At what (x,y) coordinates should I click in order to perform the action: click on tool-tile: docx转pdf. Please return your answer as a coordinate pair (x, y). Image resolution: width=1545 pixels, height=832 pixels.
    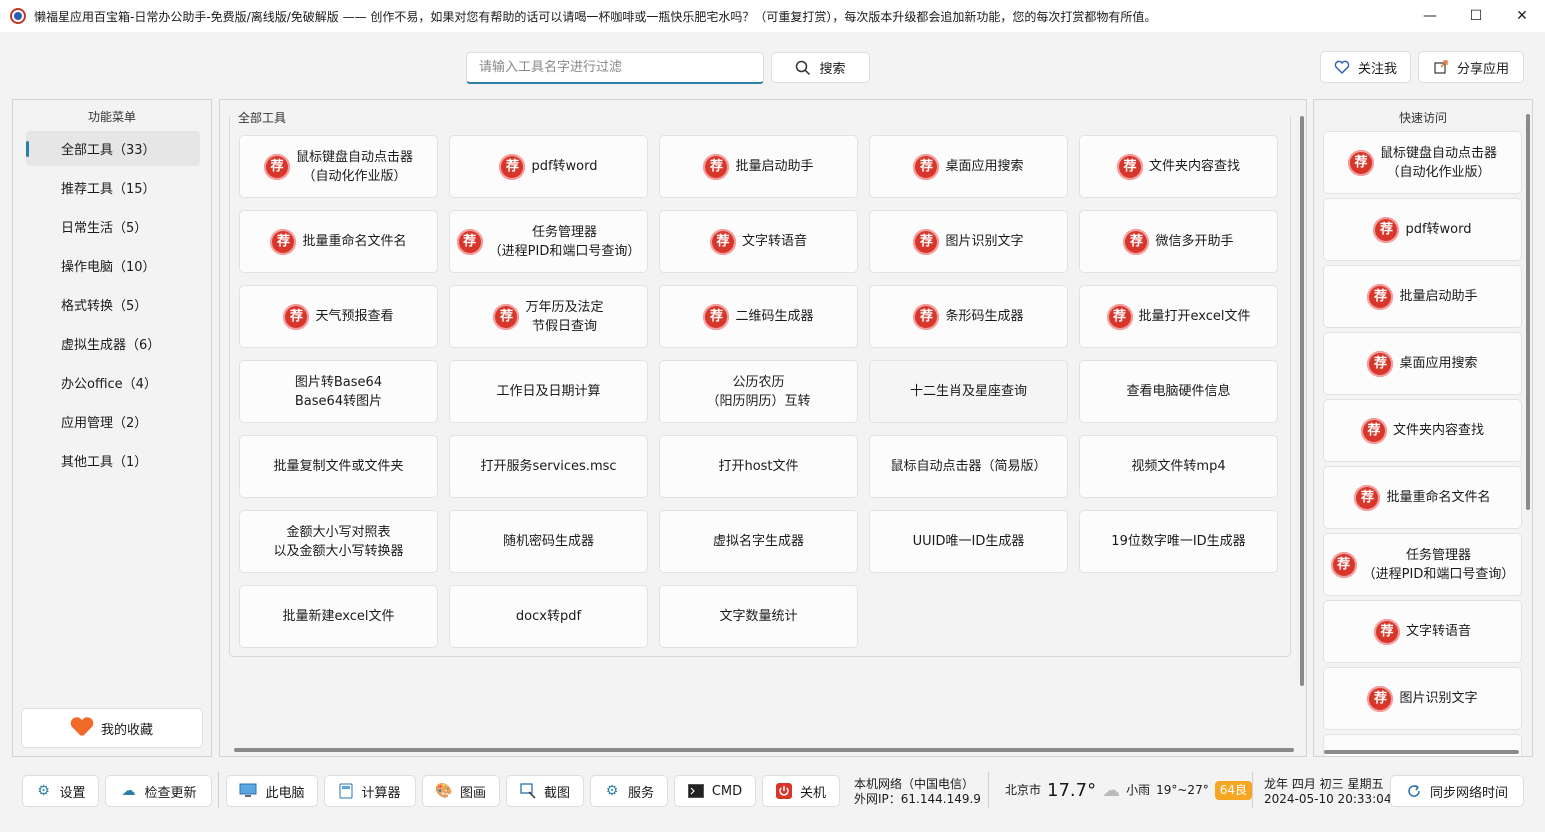
    Looking at the image, I should click on (548, 616).